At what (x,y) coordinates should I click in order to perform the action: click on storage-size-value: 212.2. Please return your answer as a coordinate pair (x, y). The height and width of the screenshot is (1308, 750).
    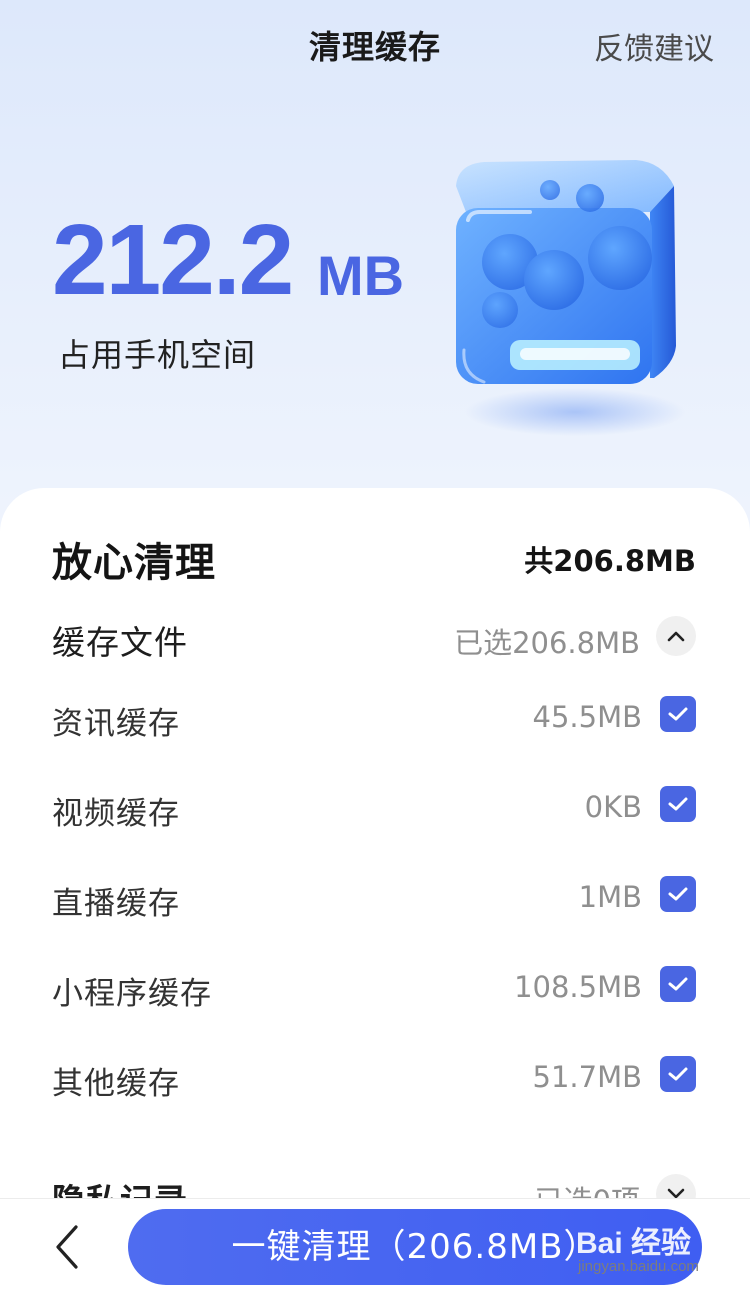
    Looking at the image, I should click on (173, 260).